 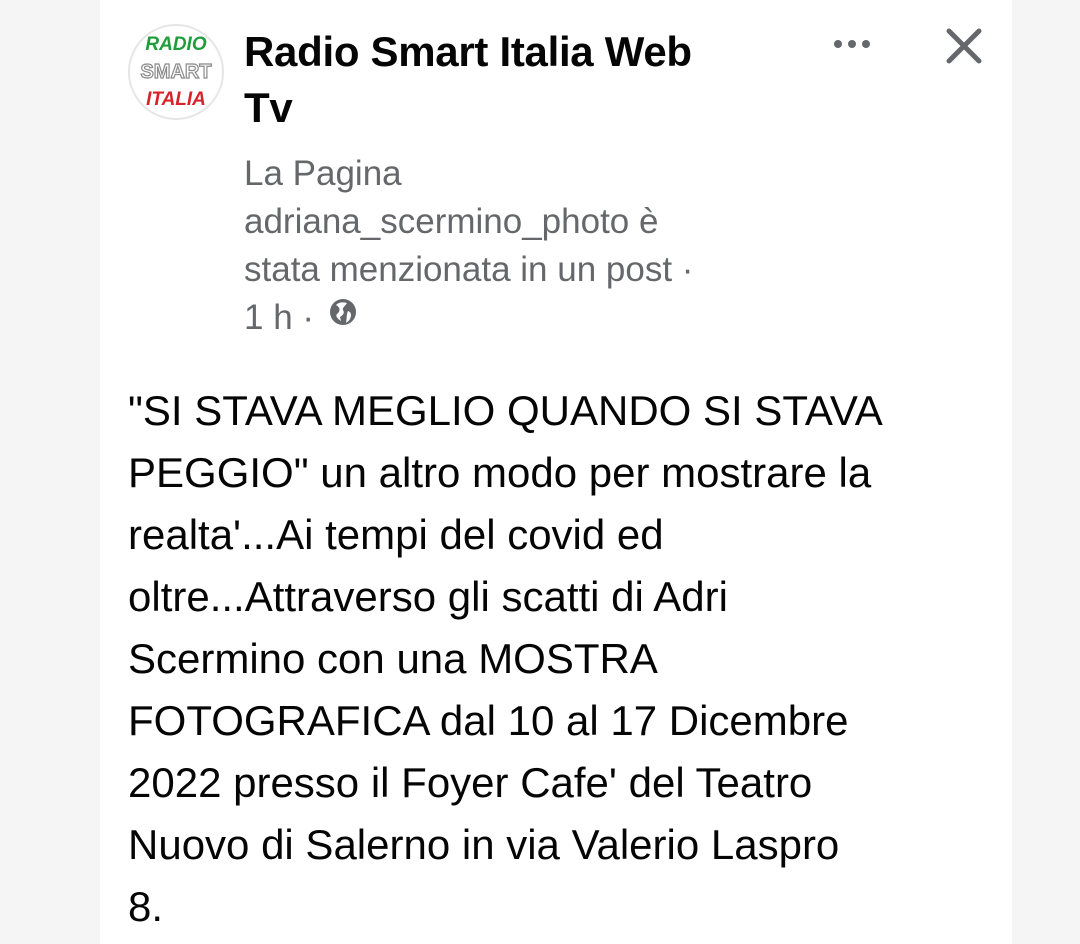 What do you see at coordinates (488, 720) in the screenshot?
I see `post-text-line: FOTOGRAFICA dal 10 al 17 Dicembre` at bounding box center [488, 720].